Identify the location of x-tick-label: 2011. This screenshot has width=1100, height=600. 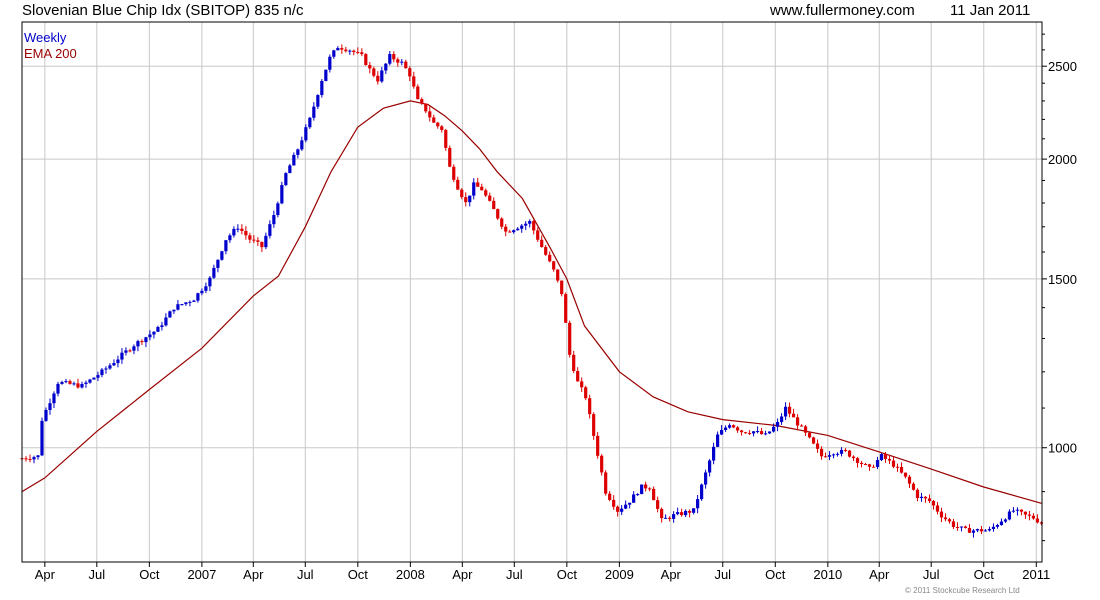
(1036, 574).